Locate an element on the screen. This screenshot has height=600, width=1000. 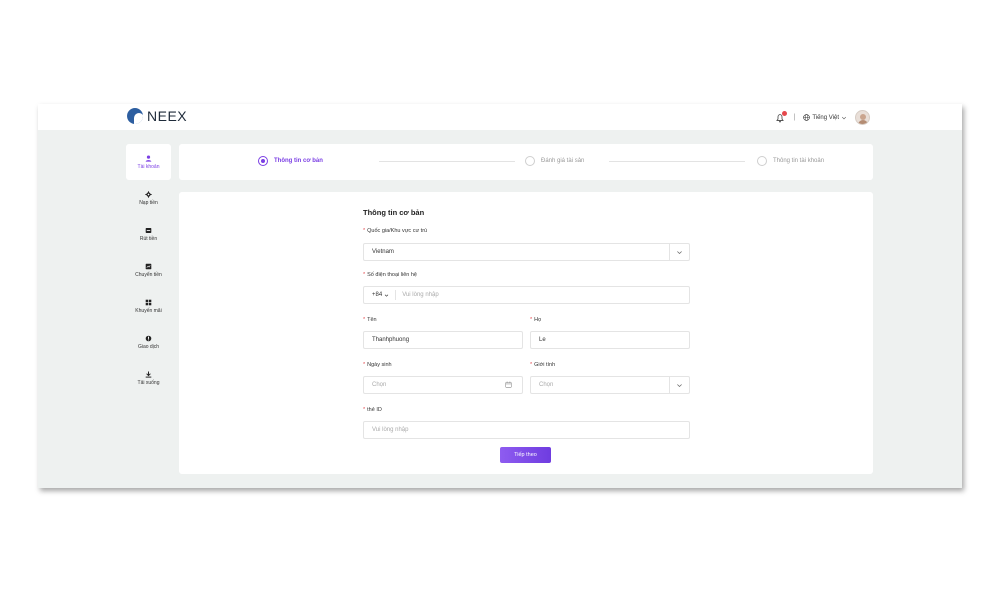
deposit-icon is located at coordinates (148, 194).